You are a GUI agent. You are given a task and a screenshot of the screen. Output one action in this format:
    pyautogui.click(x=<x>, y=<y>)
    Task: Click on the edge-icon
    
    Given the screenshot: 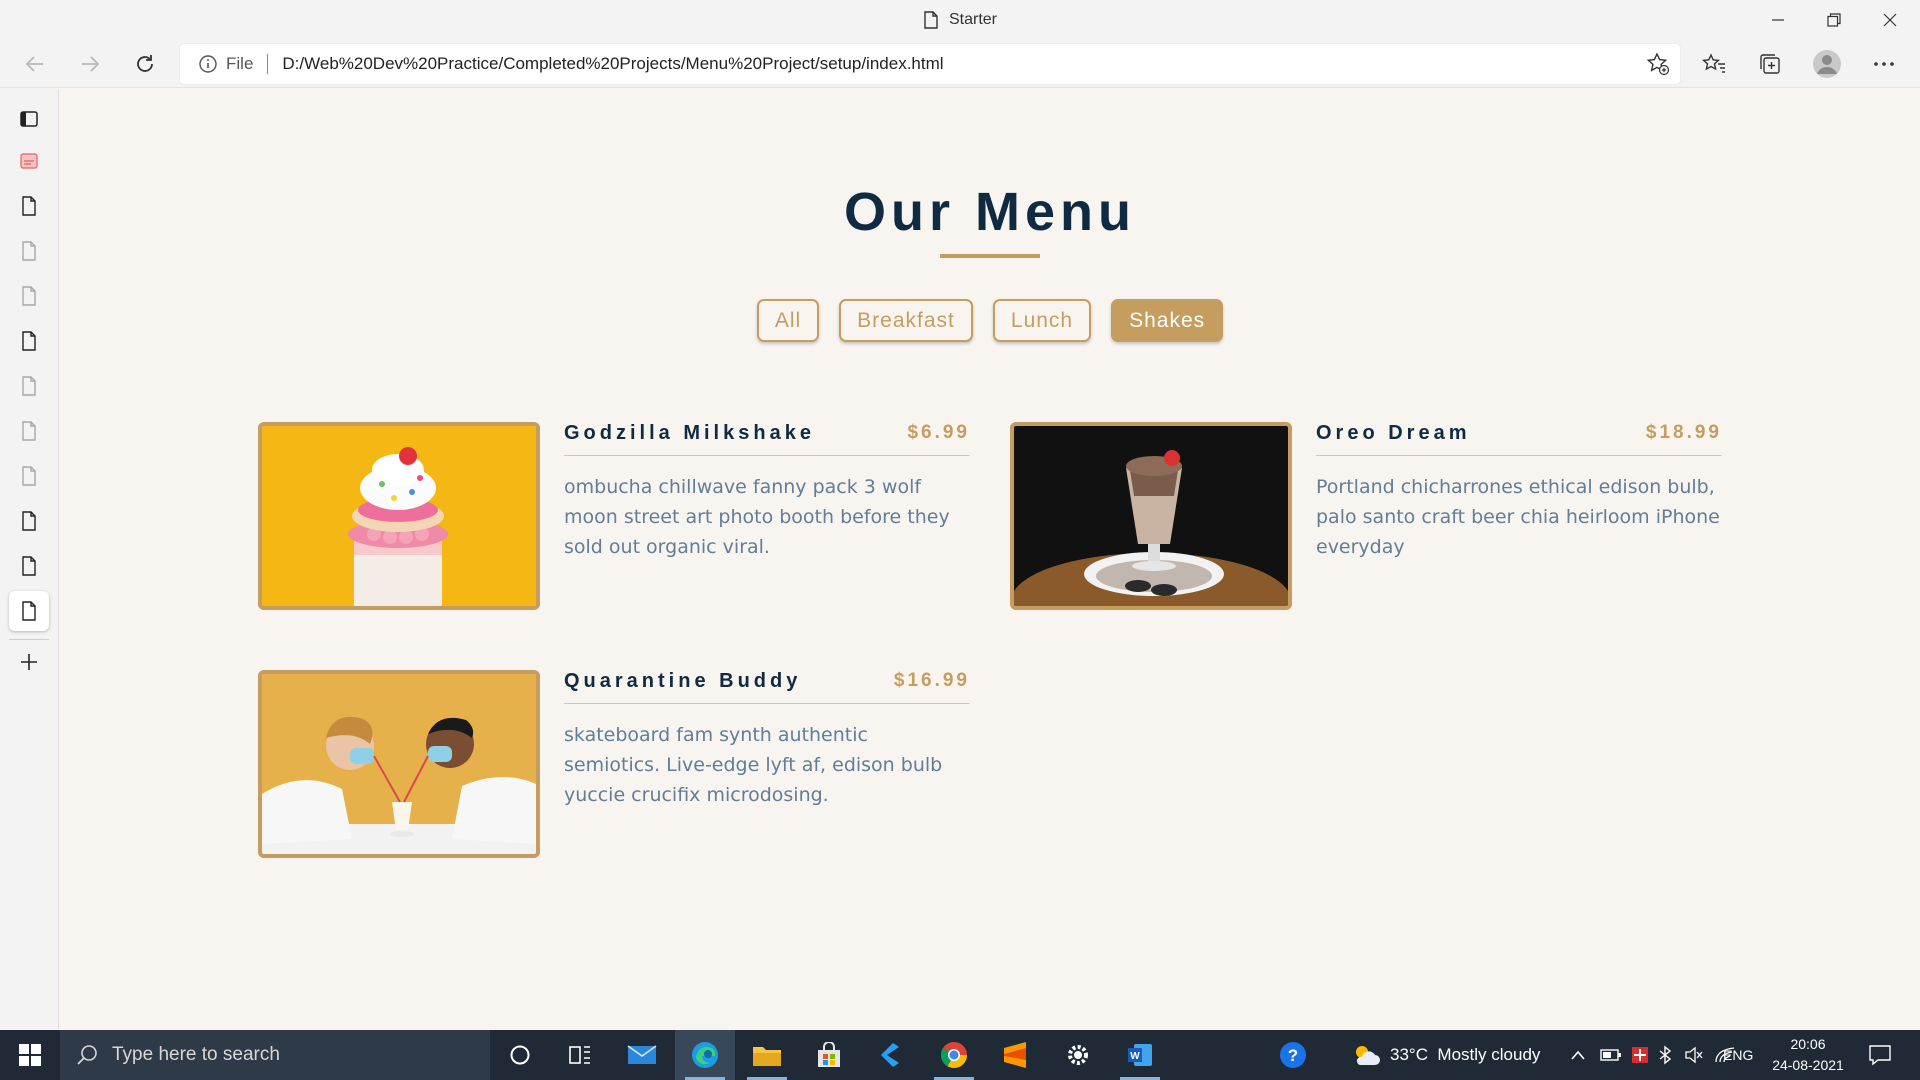 What is the action you would take?
    pyautogui.click(x=705, y=1055)
    